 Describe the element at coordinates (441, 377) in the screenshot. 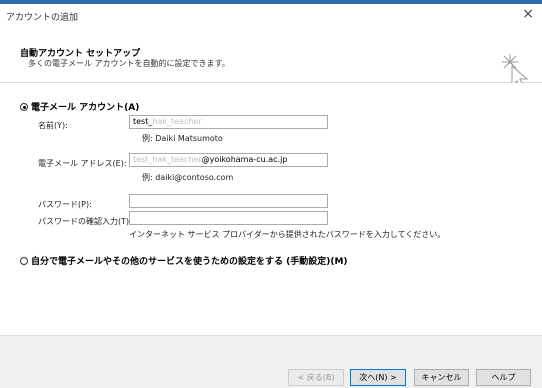

I see `cancel-button: キャンセル` at that location.